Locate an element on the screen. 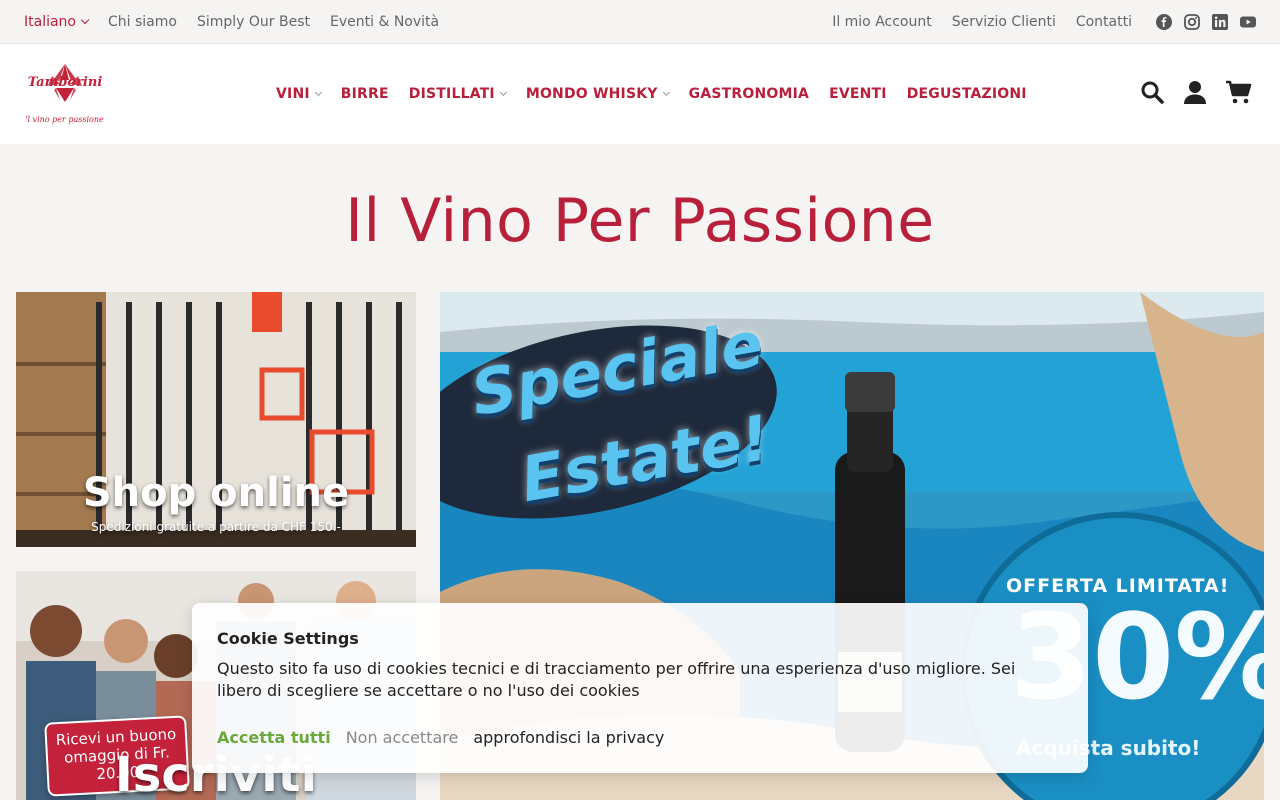 Image resolution: width=1280 pixels, height=800 pixels. nav-distillati: DISTILLATI is located at coordinates (457, 94).